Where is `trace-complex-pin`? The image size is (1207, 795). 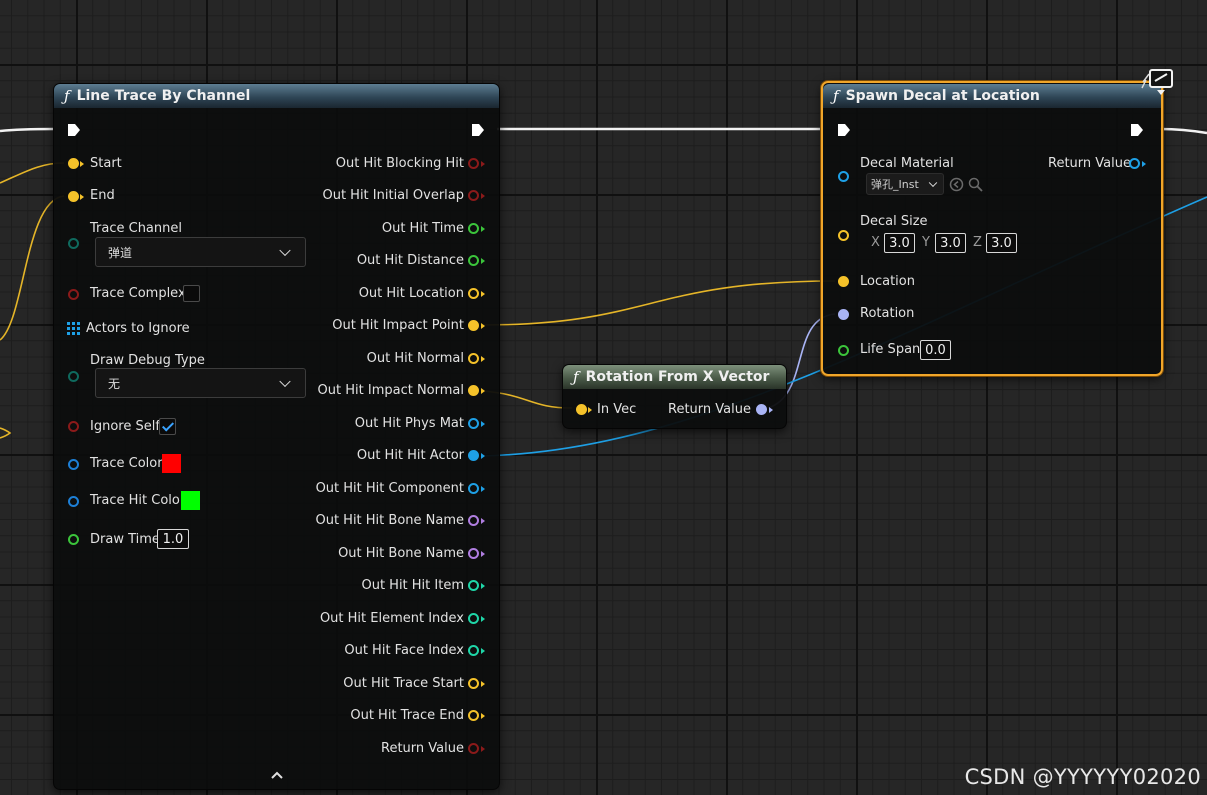
trace-complex-pin is located at coordinates (73, 294).